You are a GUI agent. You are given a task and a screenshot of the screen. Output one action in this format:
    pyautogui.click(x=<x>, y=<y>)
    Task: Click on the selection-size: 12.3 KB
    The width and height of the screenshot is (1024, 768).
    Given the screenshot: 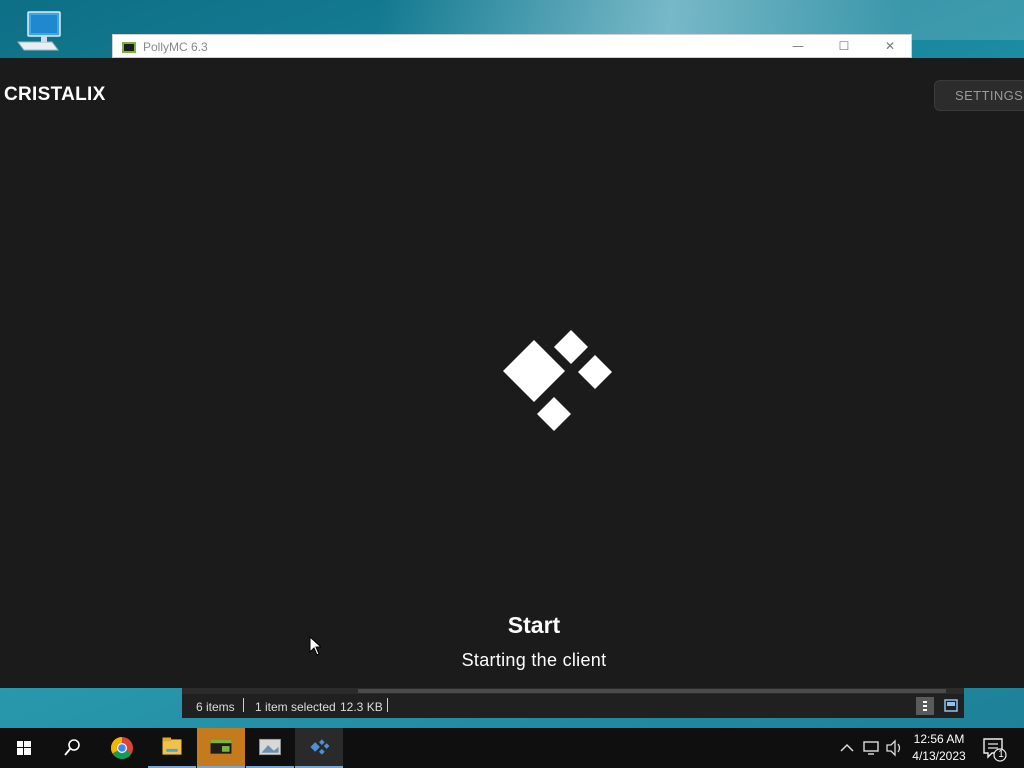 What is the action you would take?
    pyautogui.click(x=361, y=707)
    